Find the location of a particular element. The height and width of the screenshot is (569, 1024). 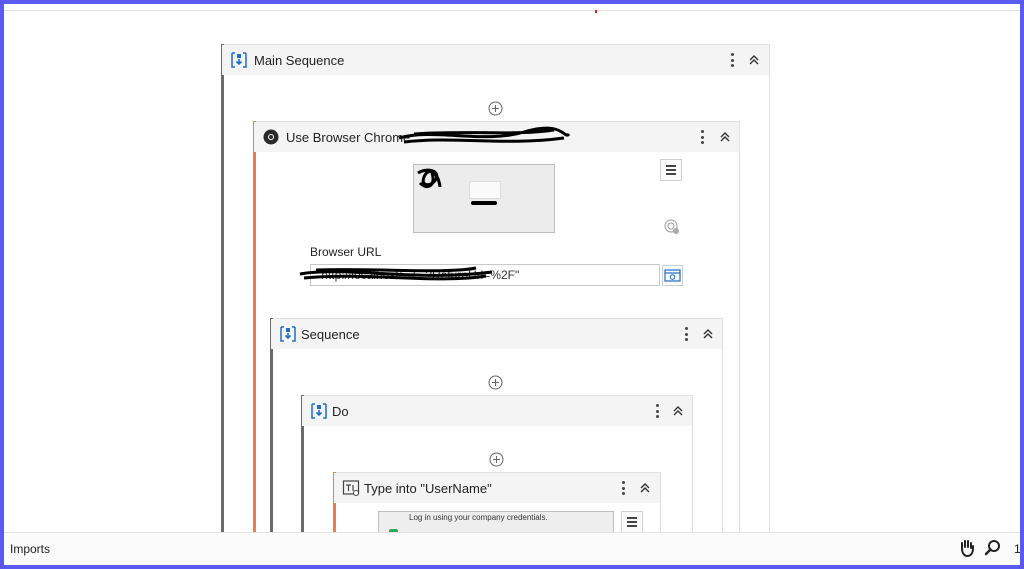

type-into-title: Type into "UserName" is located at coordinates (428, 488).